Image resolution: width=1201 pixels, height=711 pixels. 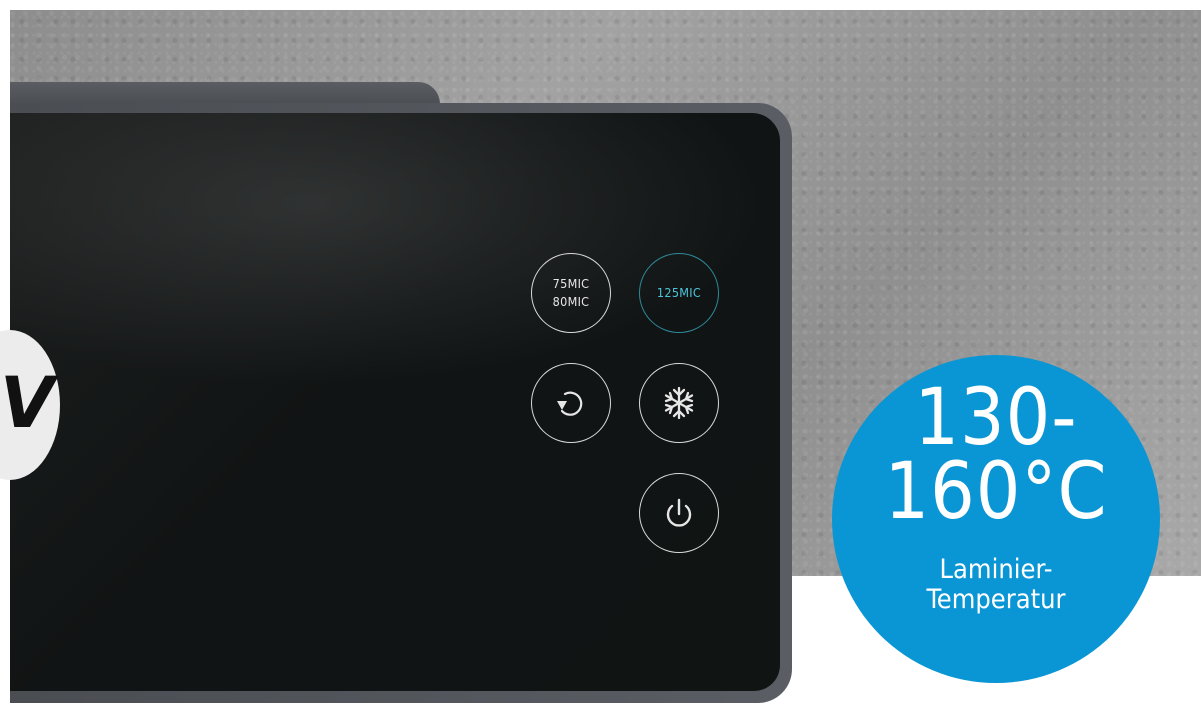 I want to click on temperature-line-2: 160°C, so click(x=996, y=492).